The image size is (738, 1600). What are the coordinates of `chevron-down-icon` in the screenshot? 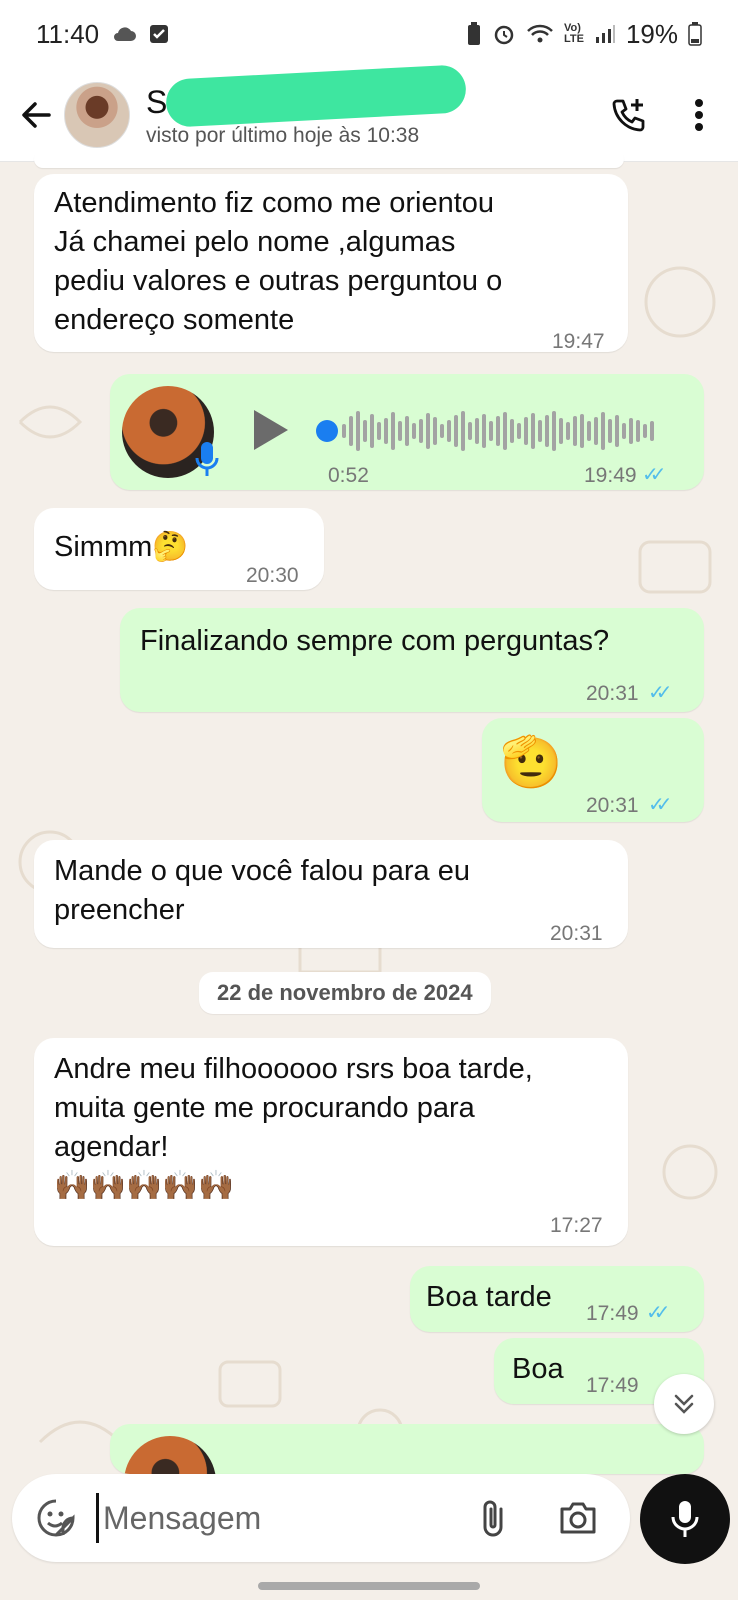 It's located at (684, 1404).